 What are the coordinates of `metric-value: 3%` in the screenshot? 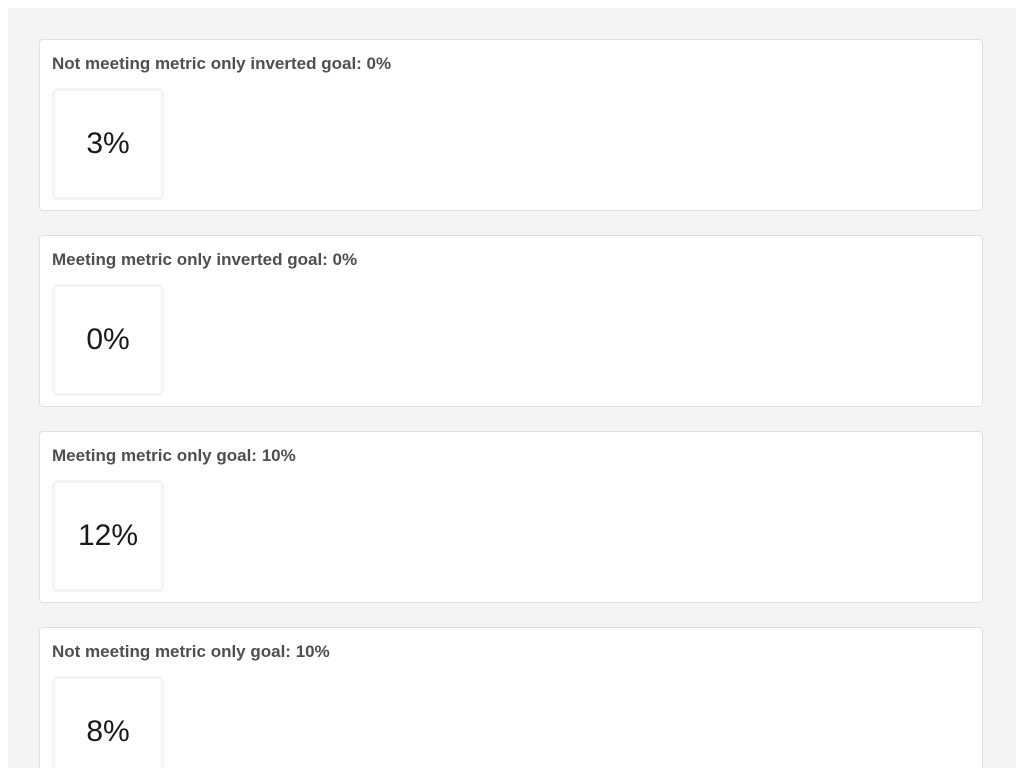 It's located at (108, 143).